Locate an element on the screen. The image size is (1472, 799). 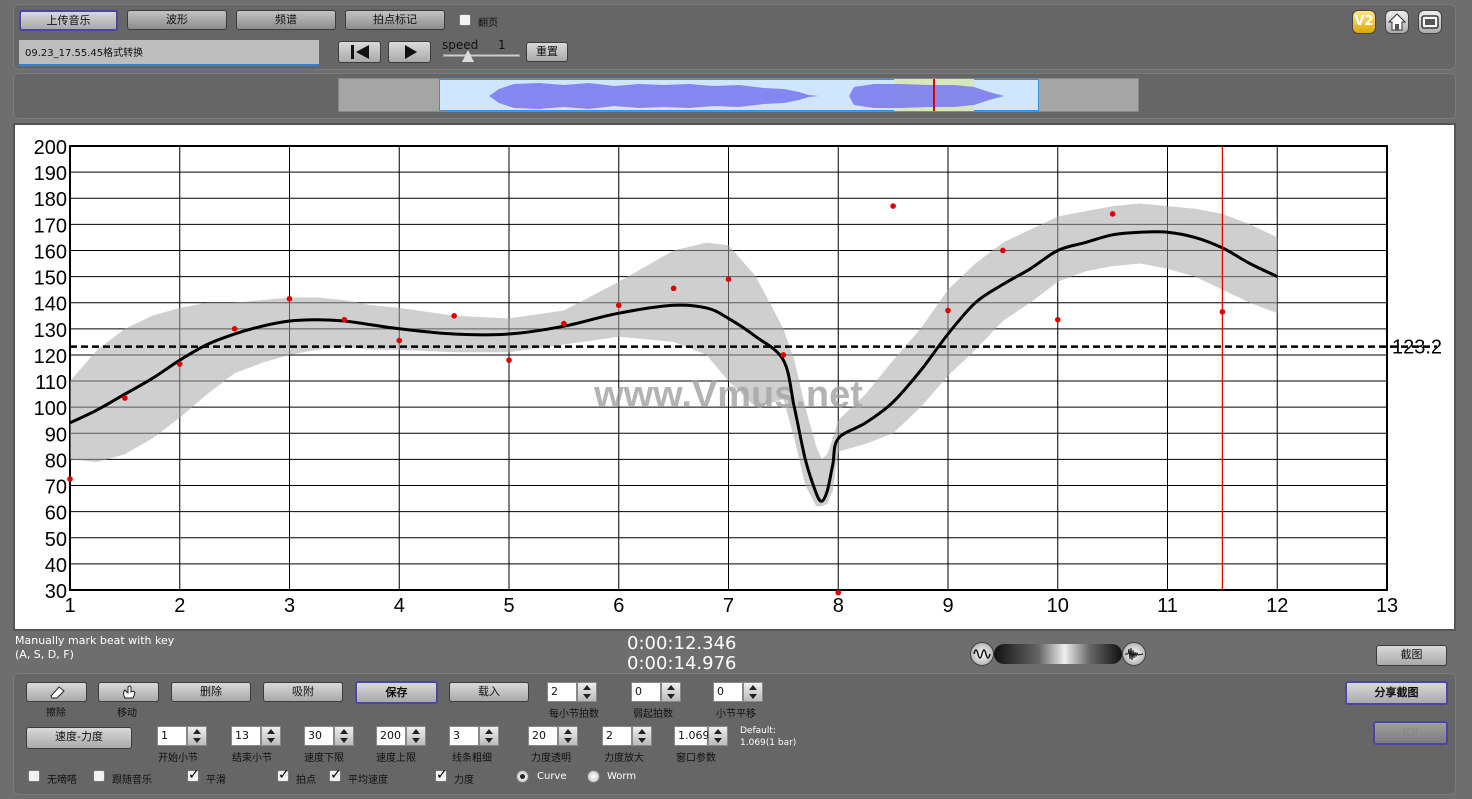
line-width-label: 线条粗细 is located at coordinates (472, 758).